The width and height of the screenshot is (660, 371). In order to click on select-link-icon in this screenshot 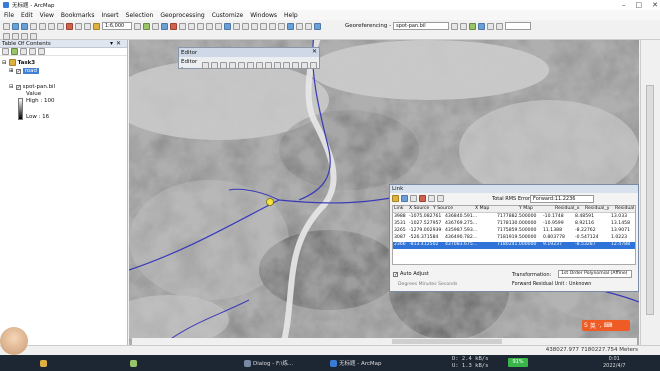, I will do `click(440, 198)`.